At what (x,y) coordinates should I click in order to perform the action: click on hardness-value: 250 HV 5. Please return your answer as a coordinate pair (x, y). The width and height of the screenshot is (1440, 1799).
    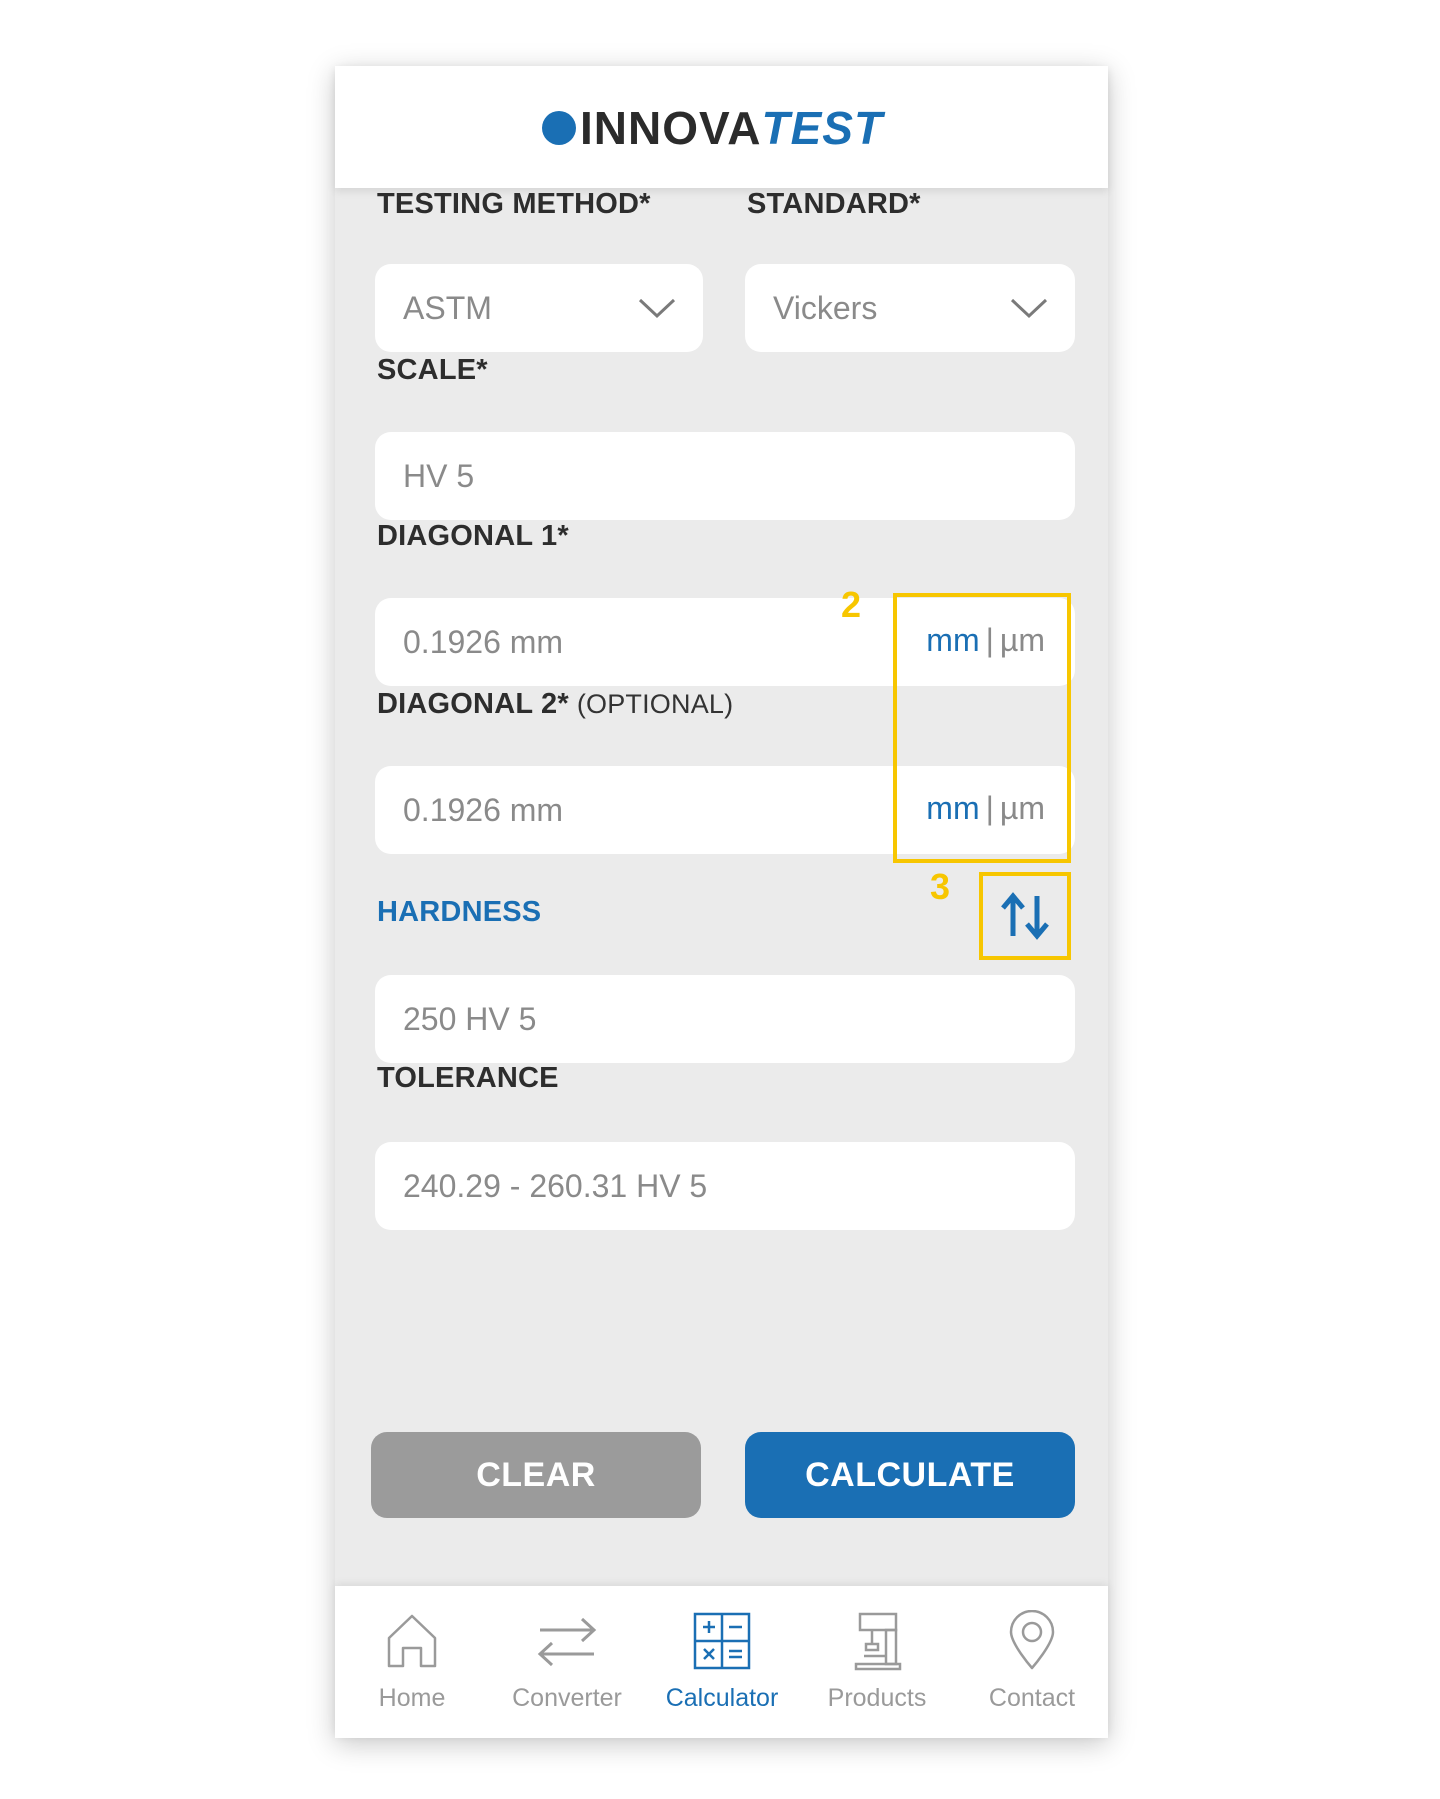
    Looking at the image, I should click on (470, 1018).